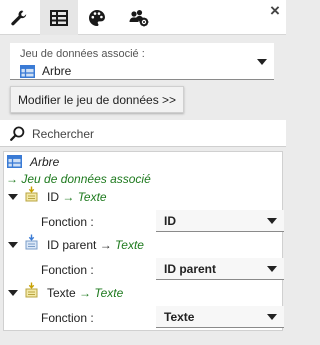 The width and height of the screenshot is (320, 345). I want to click on tab-style, so click(97, 17).